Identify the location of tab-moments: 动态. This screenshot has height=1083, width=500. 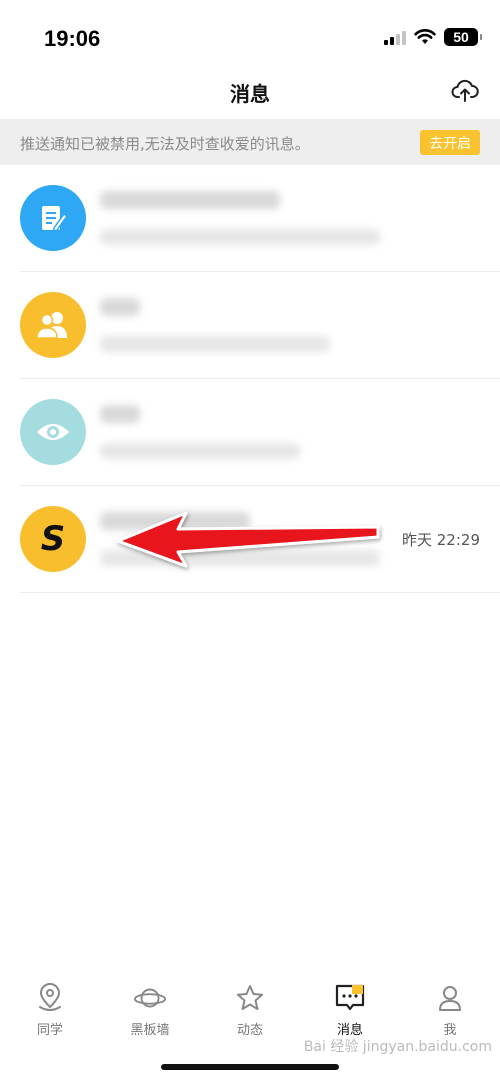
(250, 1010).